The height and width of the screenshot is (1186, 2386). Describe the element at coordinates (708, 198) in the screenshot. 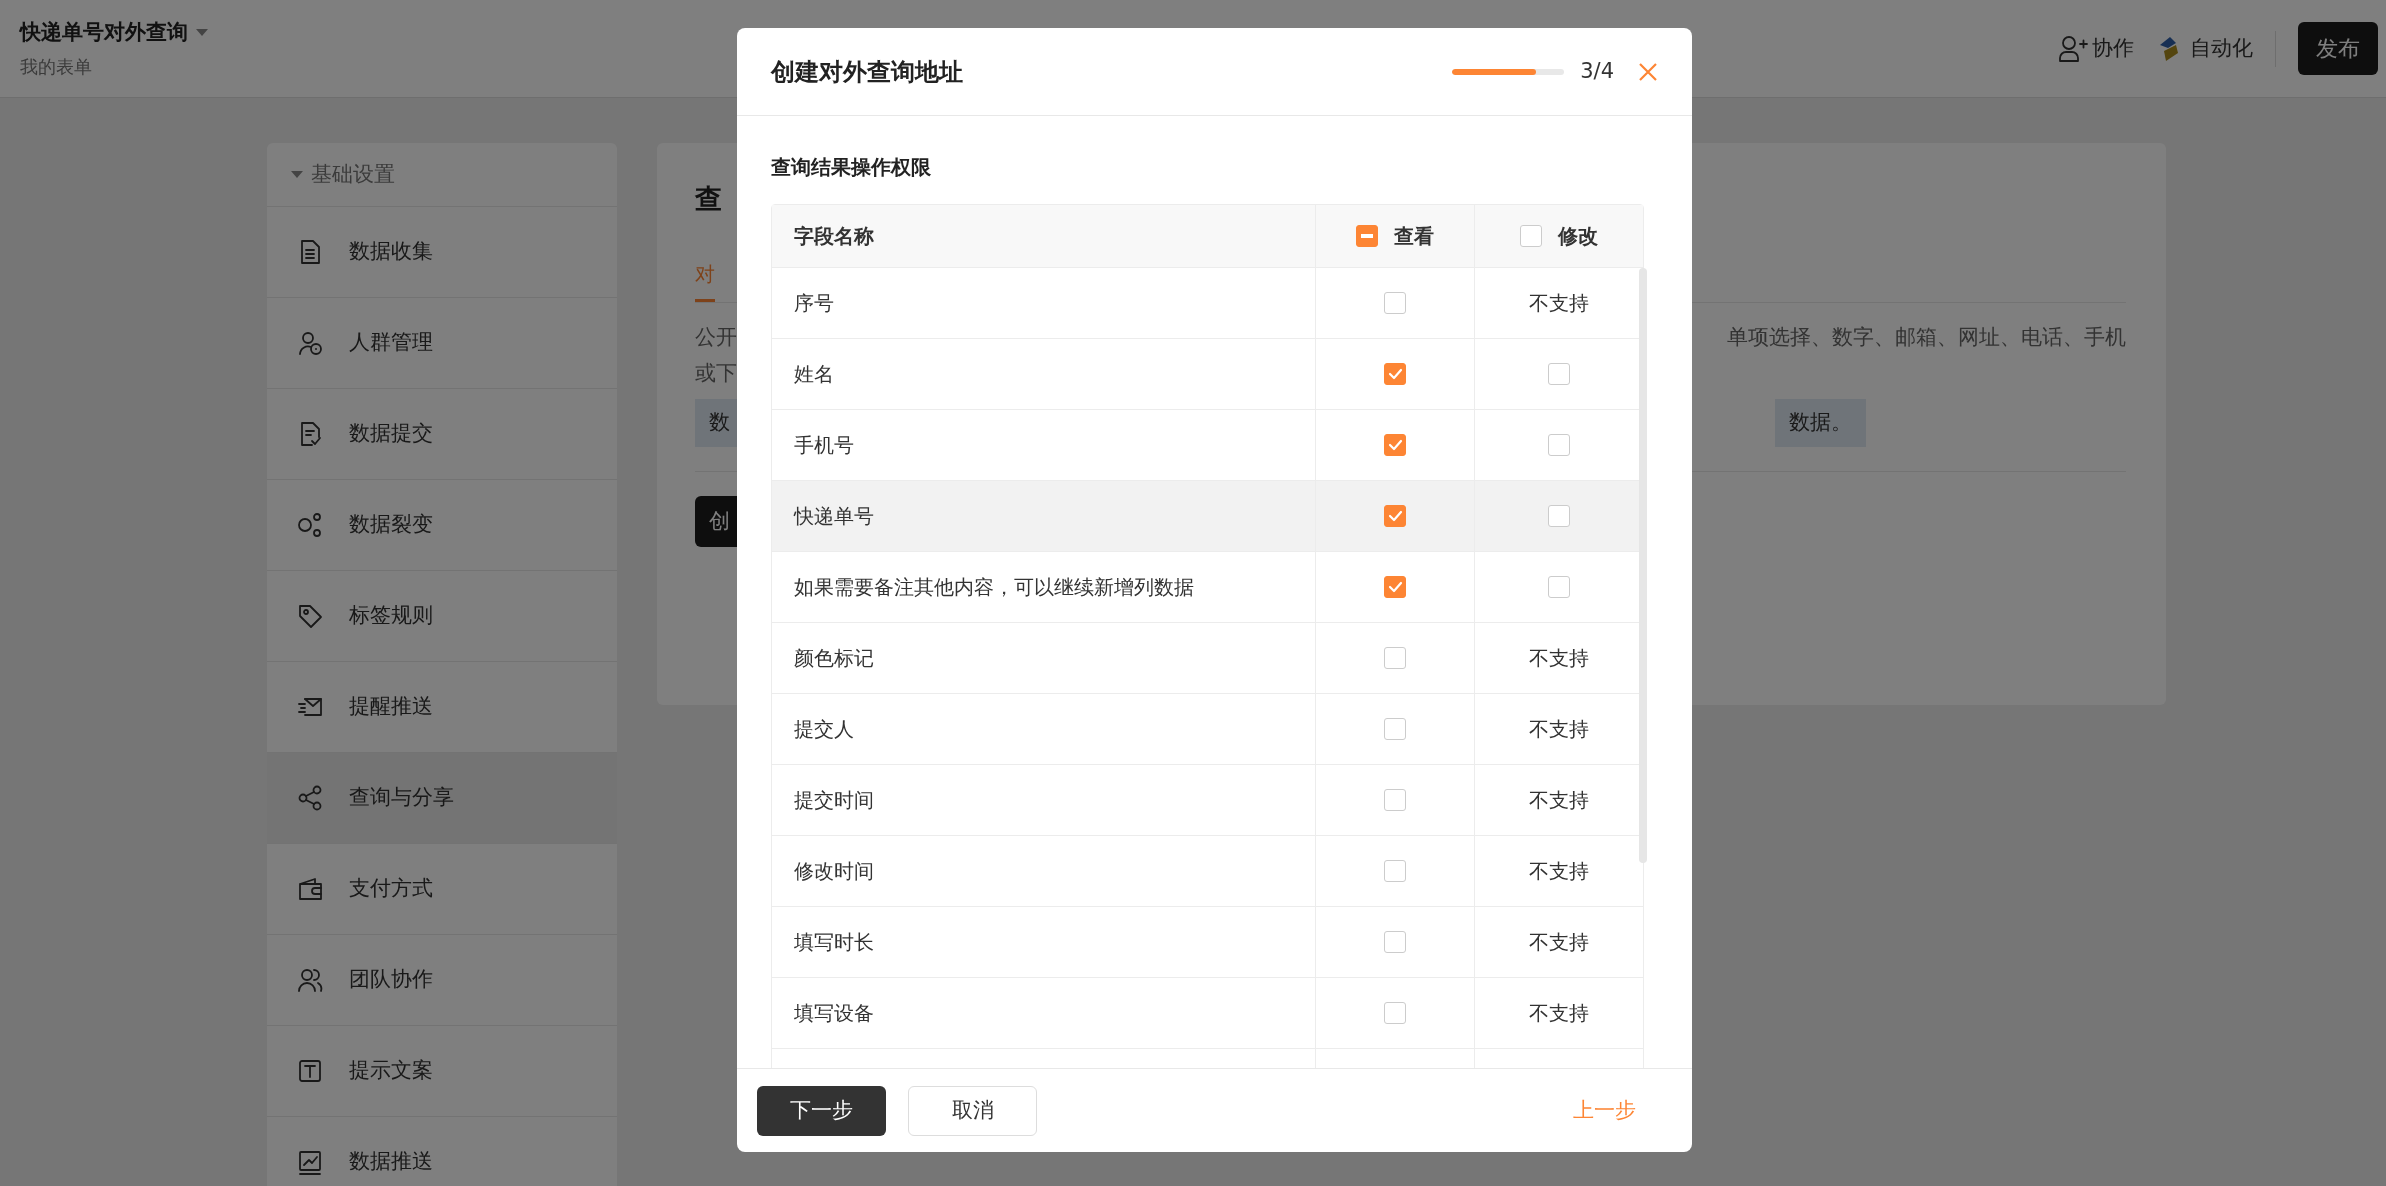

I see `page-title: 查` at that location.